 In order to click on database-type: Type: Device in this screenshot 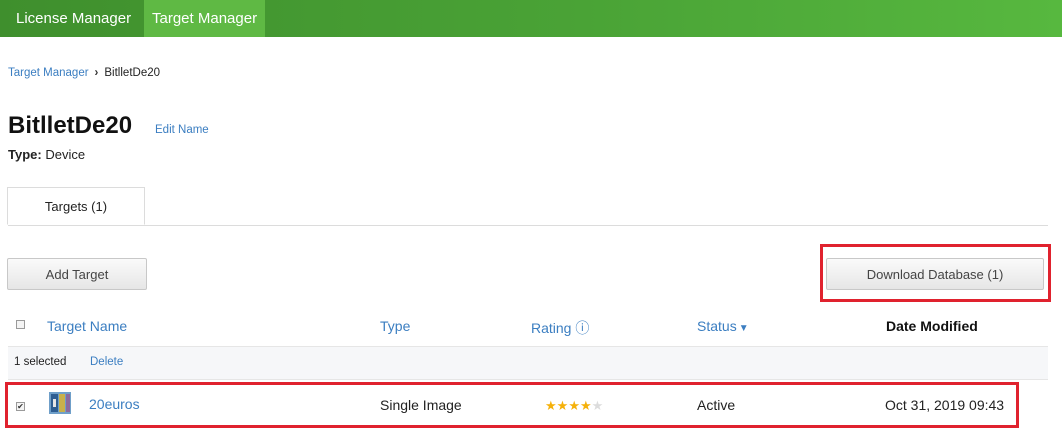, I will do `click(46, 154)`.